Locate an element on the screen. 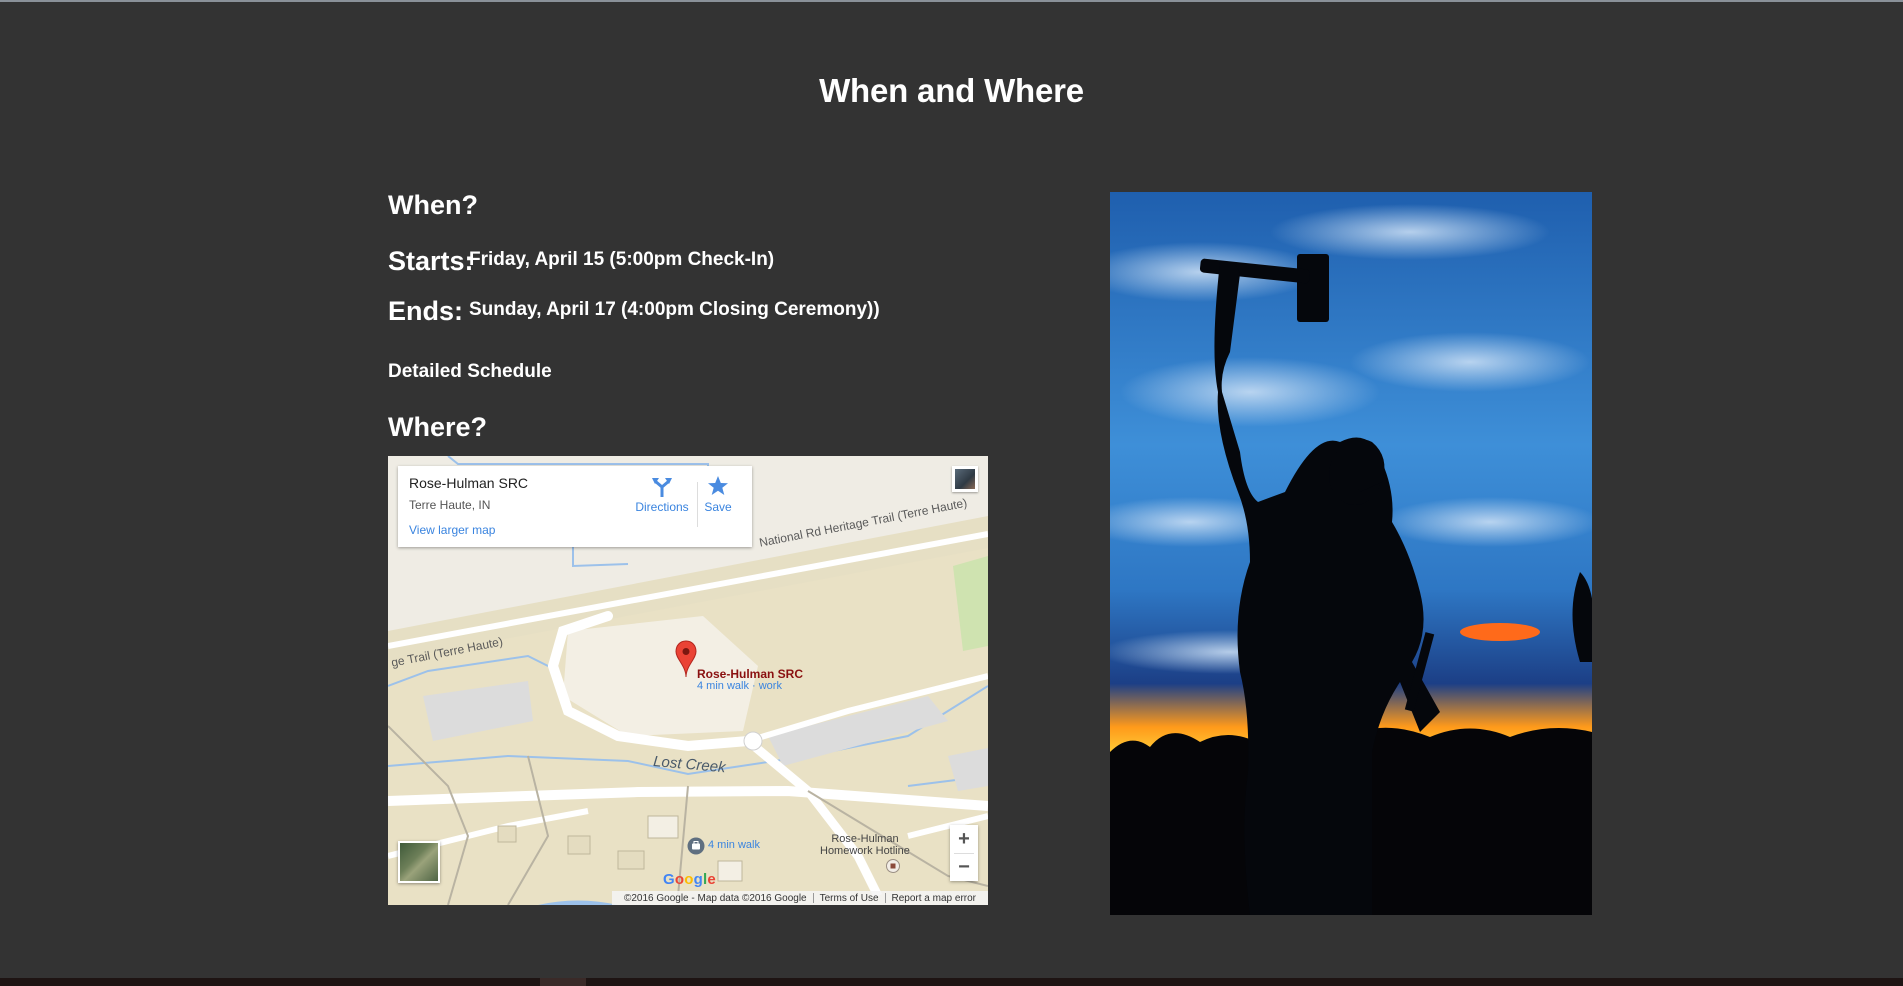 The height and width of the screenshot is (986, 1903). map-pin-icon is located at coordinates (686, 659).